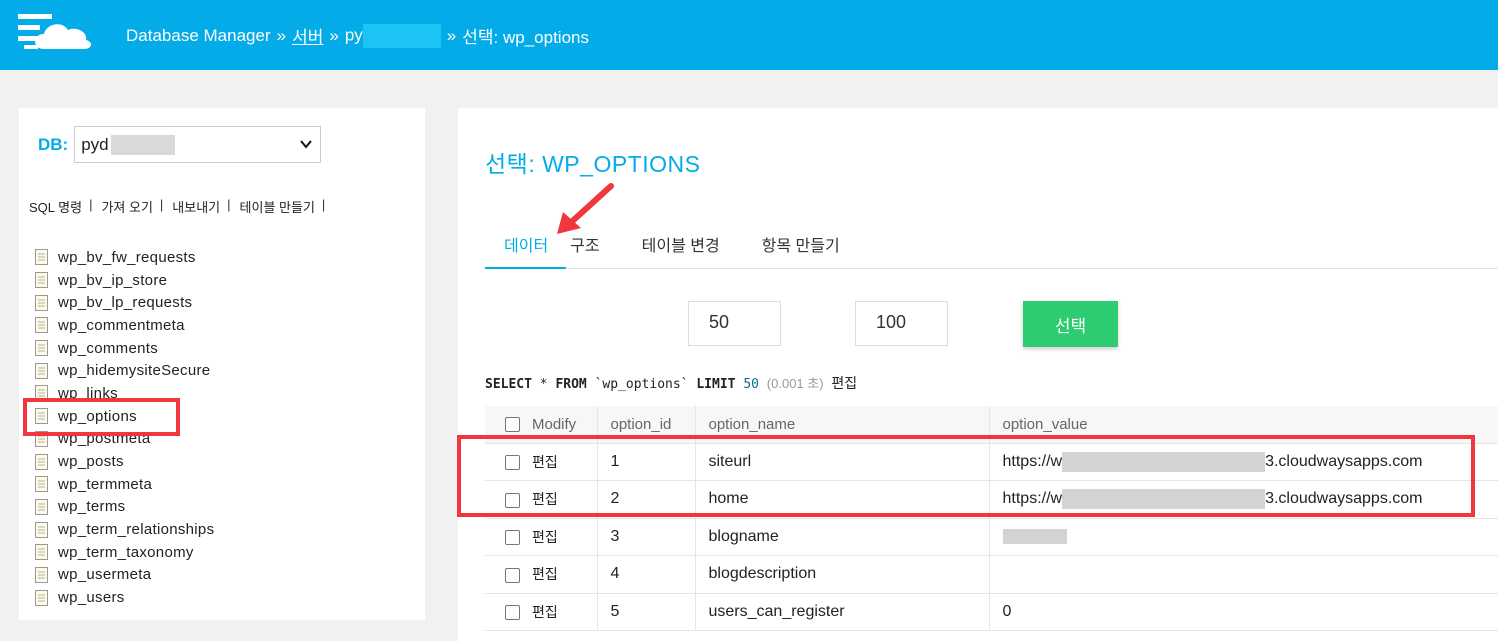 The width and height of the screenshot is (1498, 641). What do you see at coordinates (196, 206) in the screenshot?
I see `export-link: 내보내기` at bounding box center [196, 206].